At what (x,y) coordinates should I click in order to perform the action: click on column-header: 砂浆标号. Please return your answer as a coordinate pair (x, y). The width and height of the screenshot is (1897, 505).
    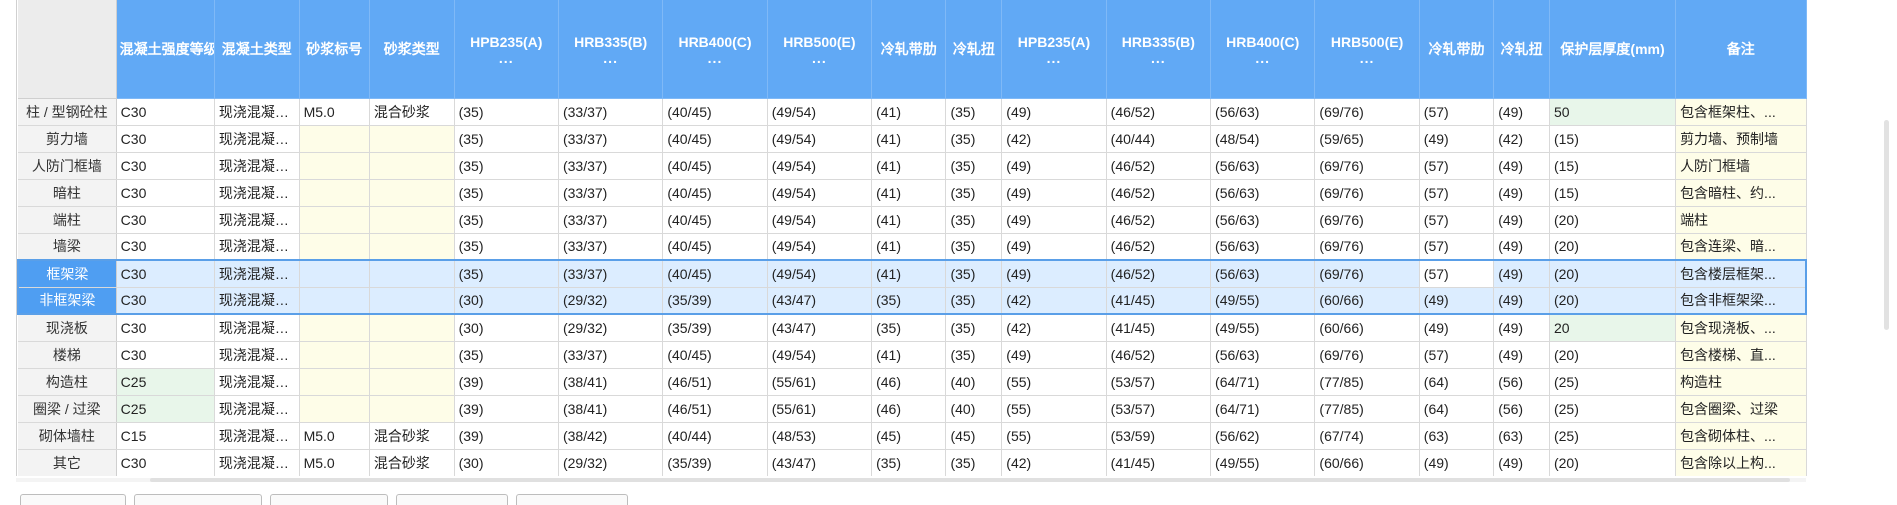
    Looking at the image, I should click on (334, 49).